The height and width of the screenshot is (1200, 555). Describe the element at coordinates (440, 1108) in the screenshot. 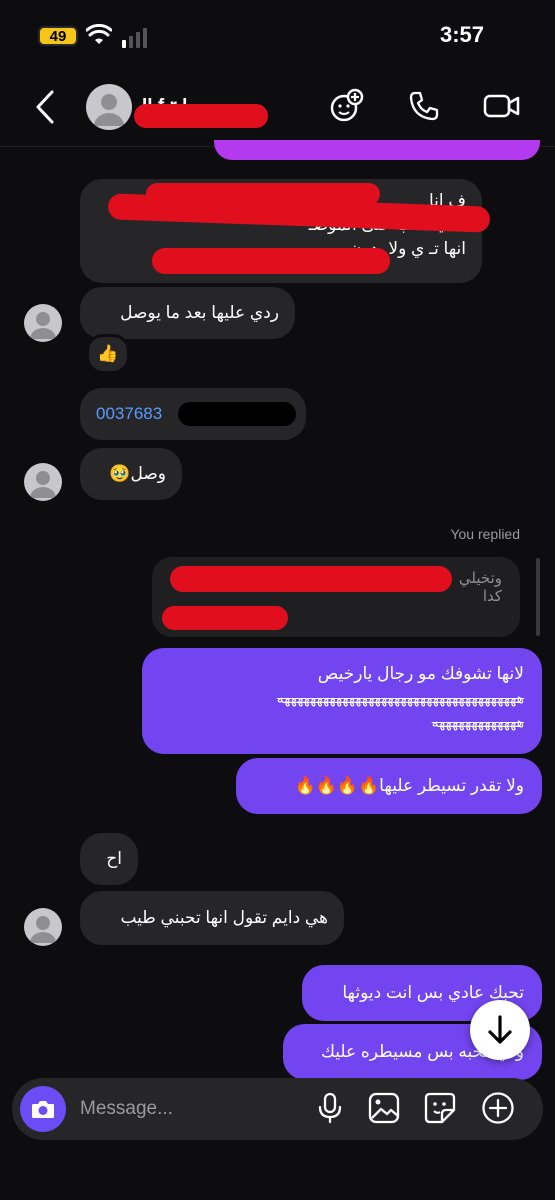

I see `sticker-icon` at that location.